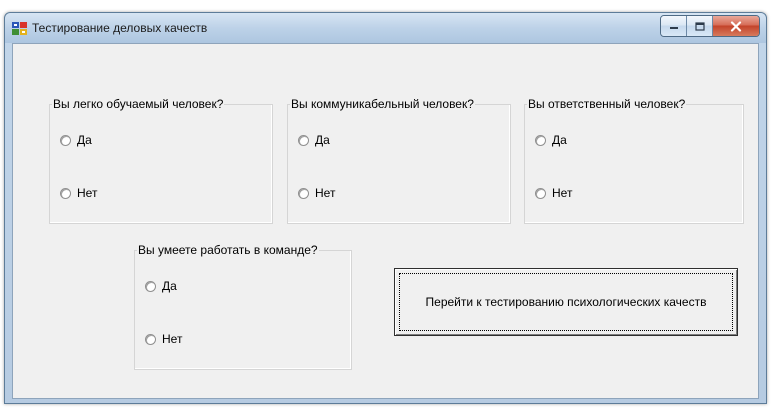  I want to click on radio-teamwork-yes: Да, so click(161, 286).